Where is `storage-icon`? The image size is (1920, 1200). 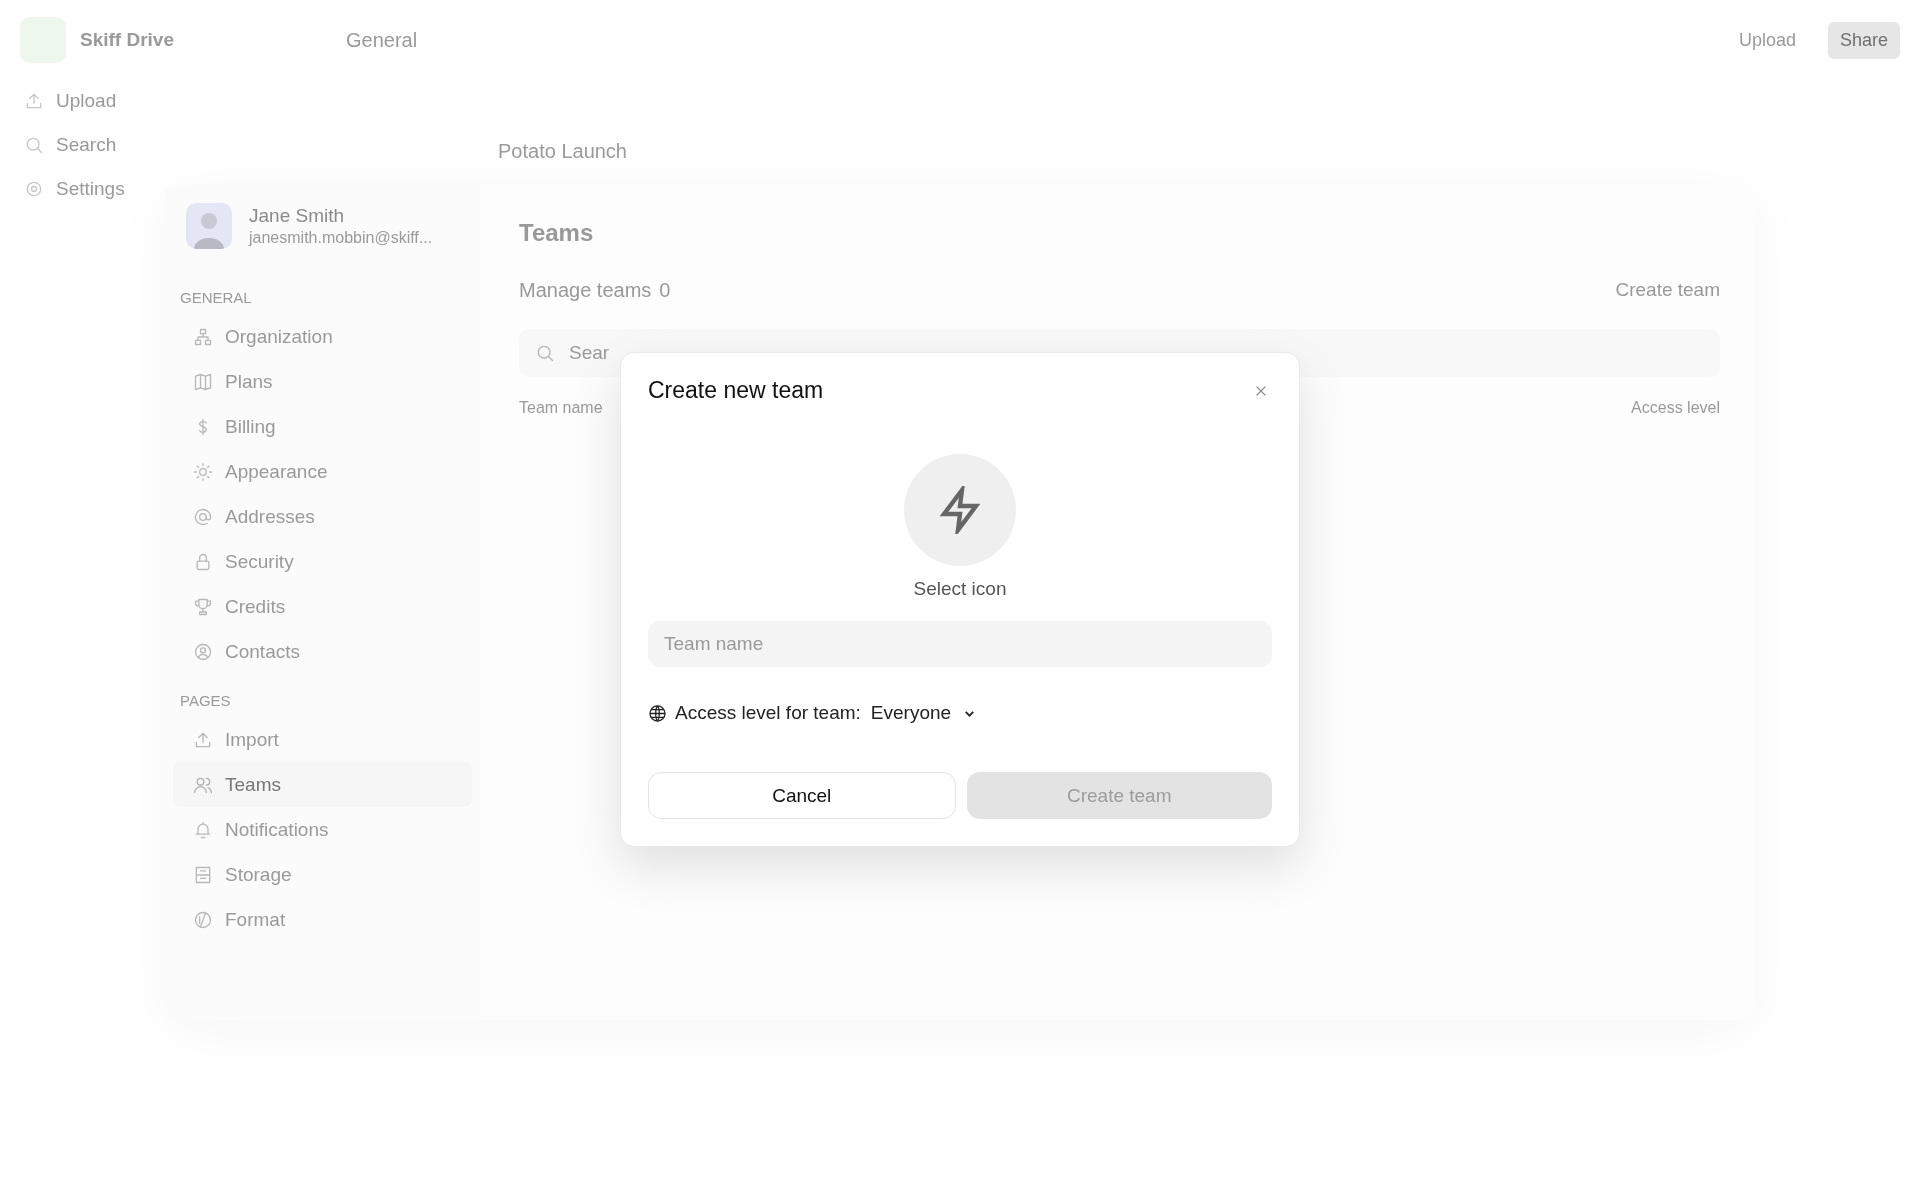 storage-icon is located at coordinates (203, 874).